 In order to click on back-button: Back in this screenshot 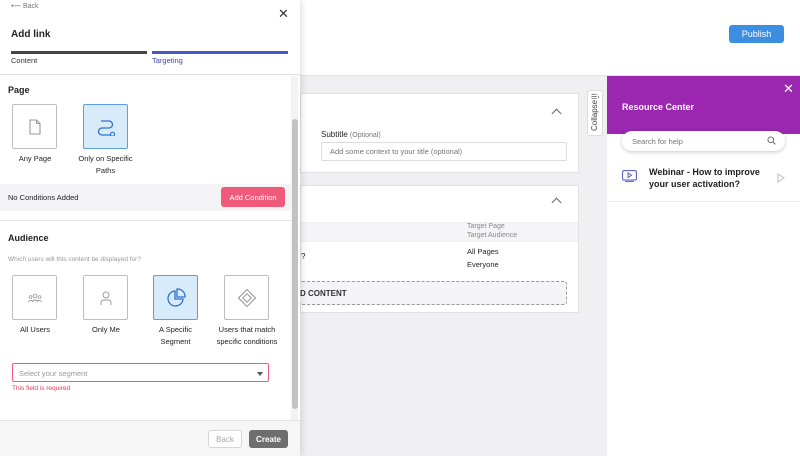, I will do `click(225, 439)`.